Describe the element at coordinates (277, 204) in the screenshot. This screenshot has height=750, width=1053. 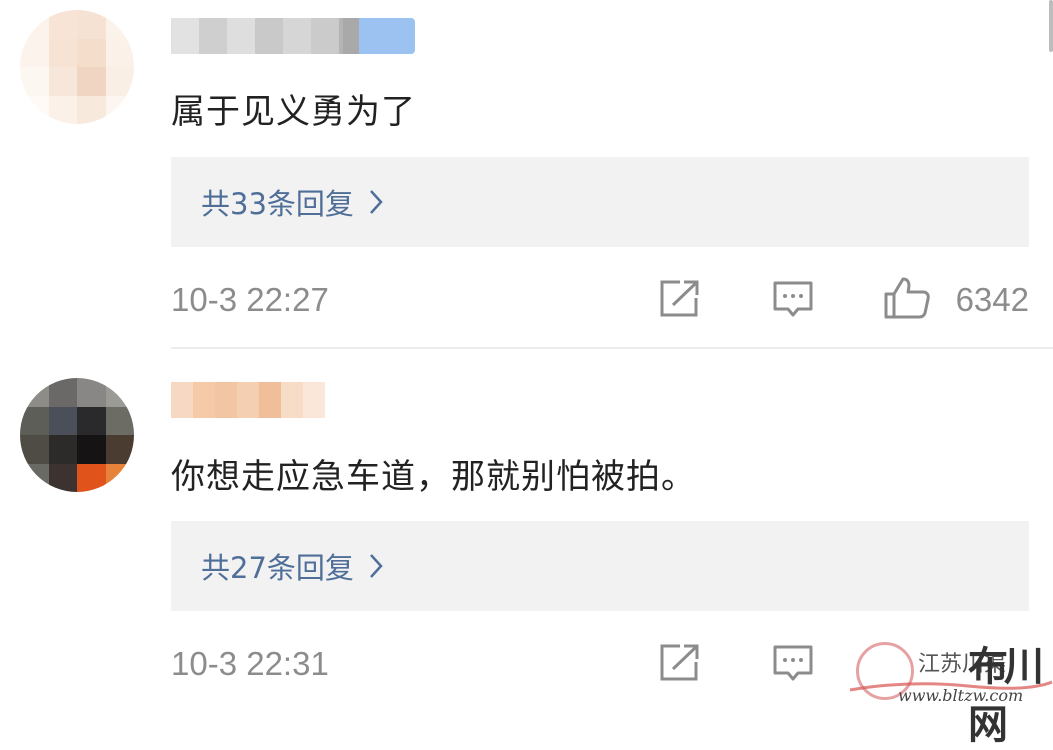
I see `replies-count-label: 共33条回复` at that location.